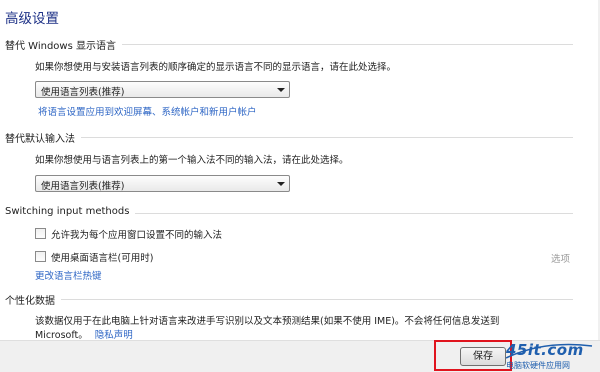 The width and height of the screenshot is (600, 372). Describe the element at coordinates (69, 211) in the screenshot. I see `section-title: Switching input methods` at that location.